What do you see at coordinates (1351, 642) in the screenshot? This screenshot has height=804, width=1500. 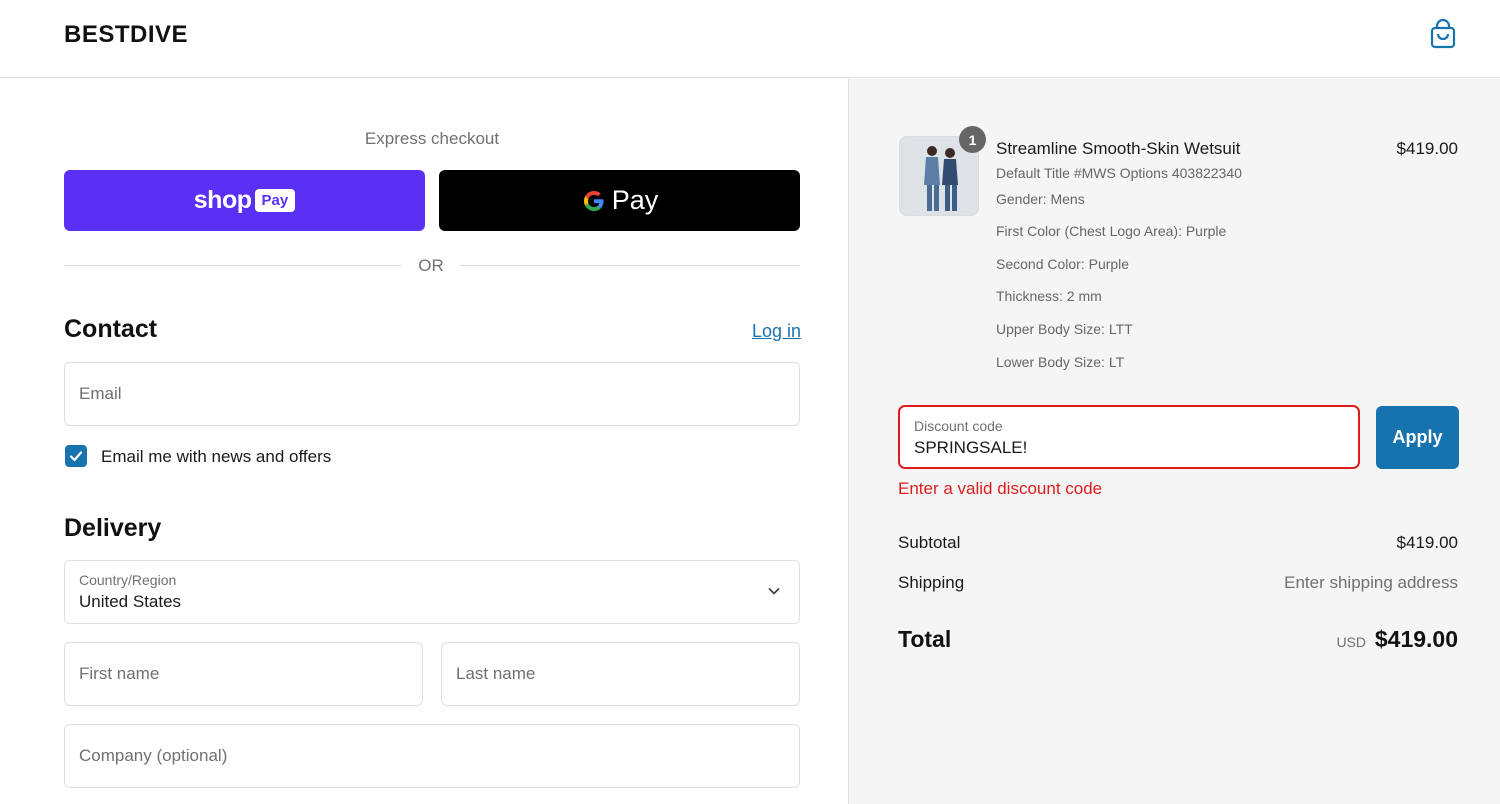 I see `total-currency: USD` at bounding box center [1351, 642].